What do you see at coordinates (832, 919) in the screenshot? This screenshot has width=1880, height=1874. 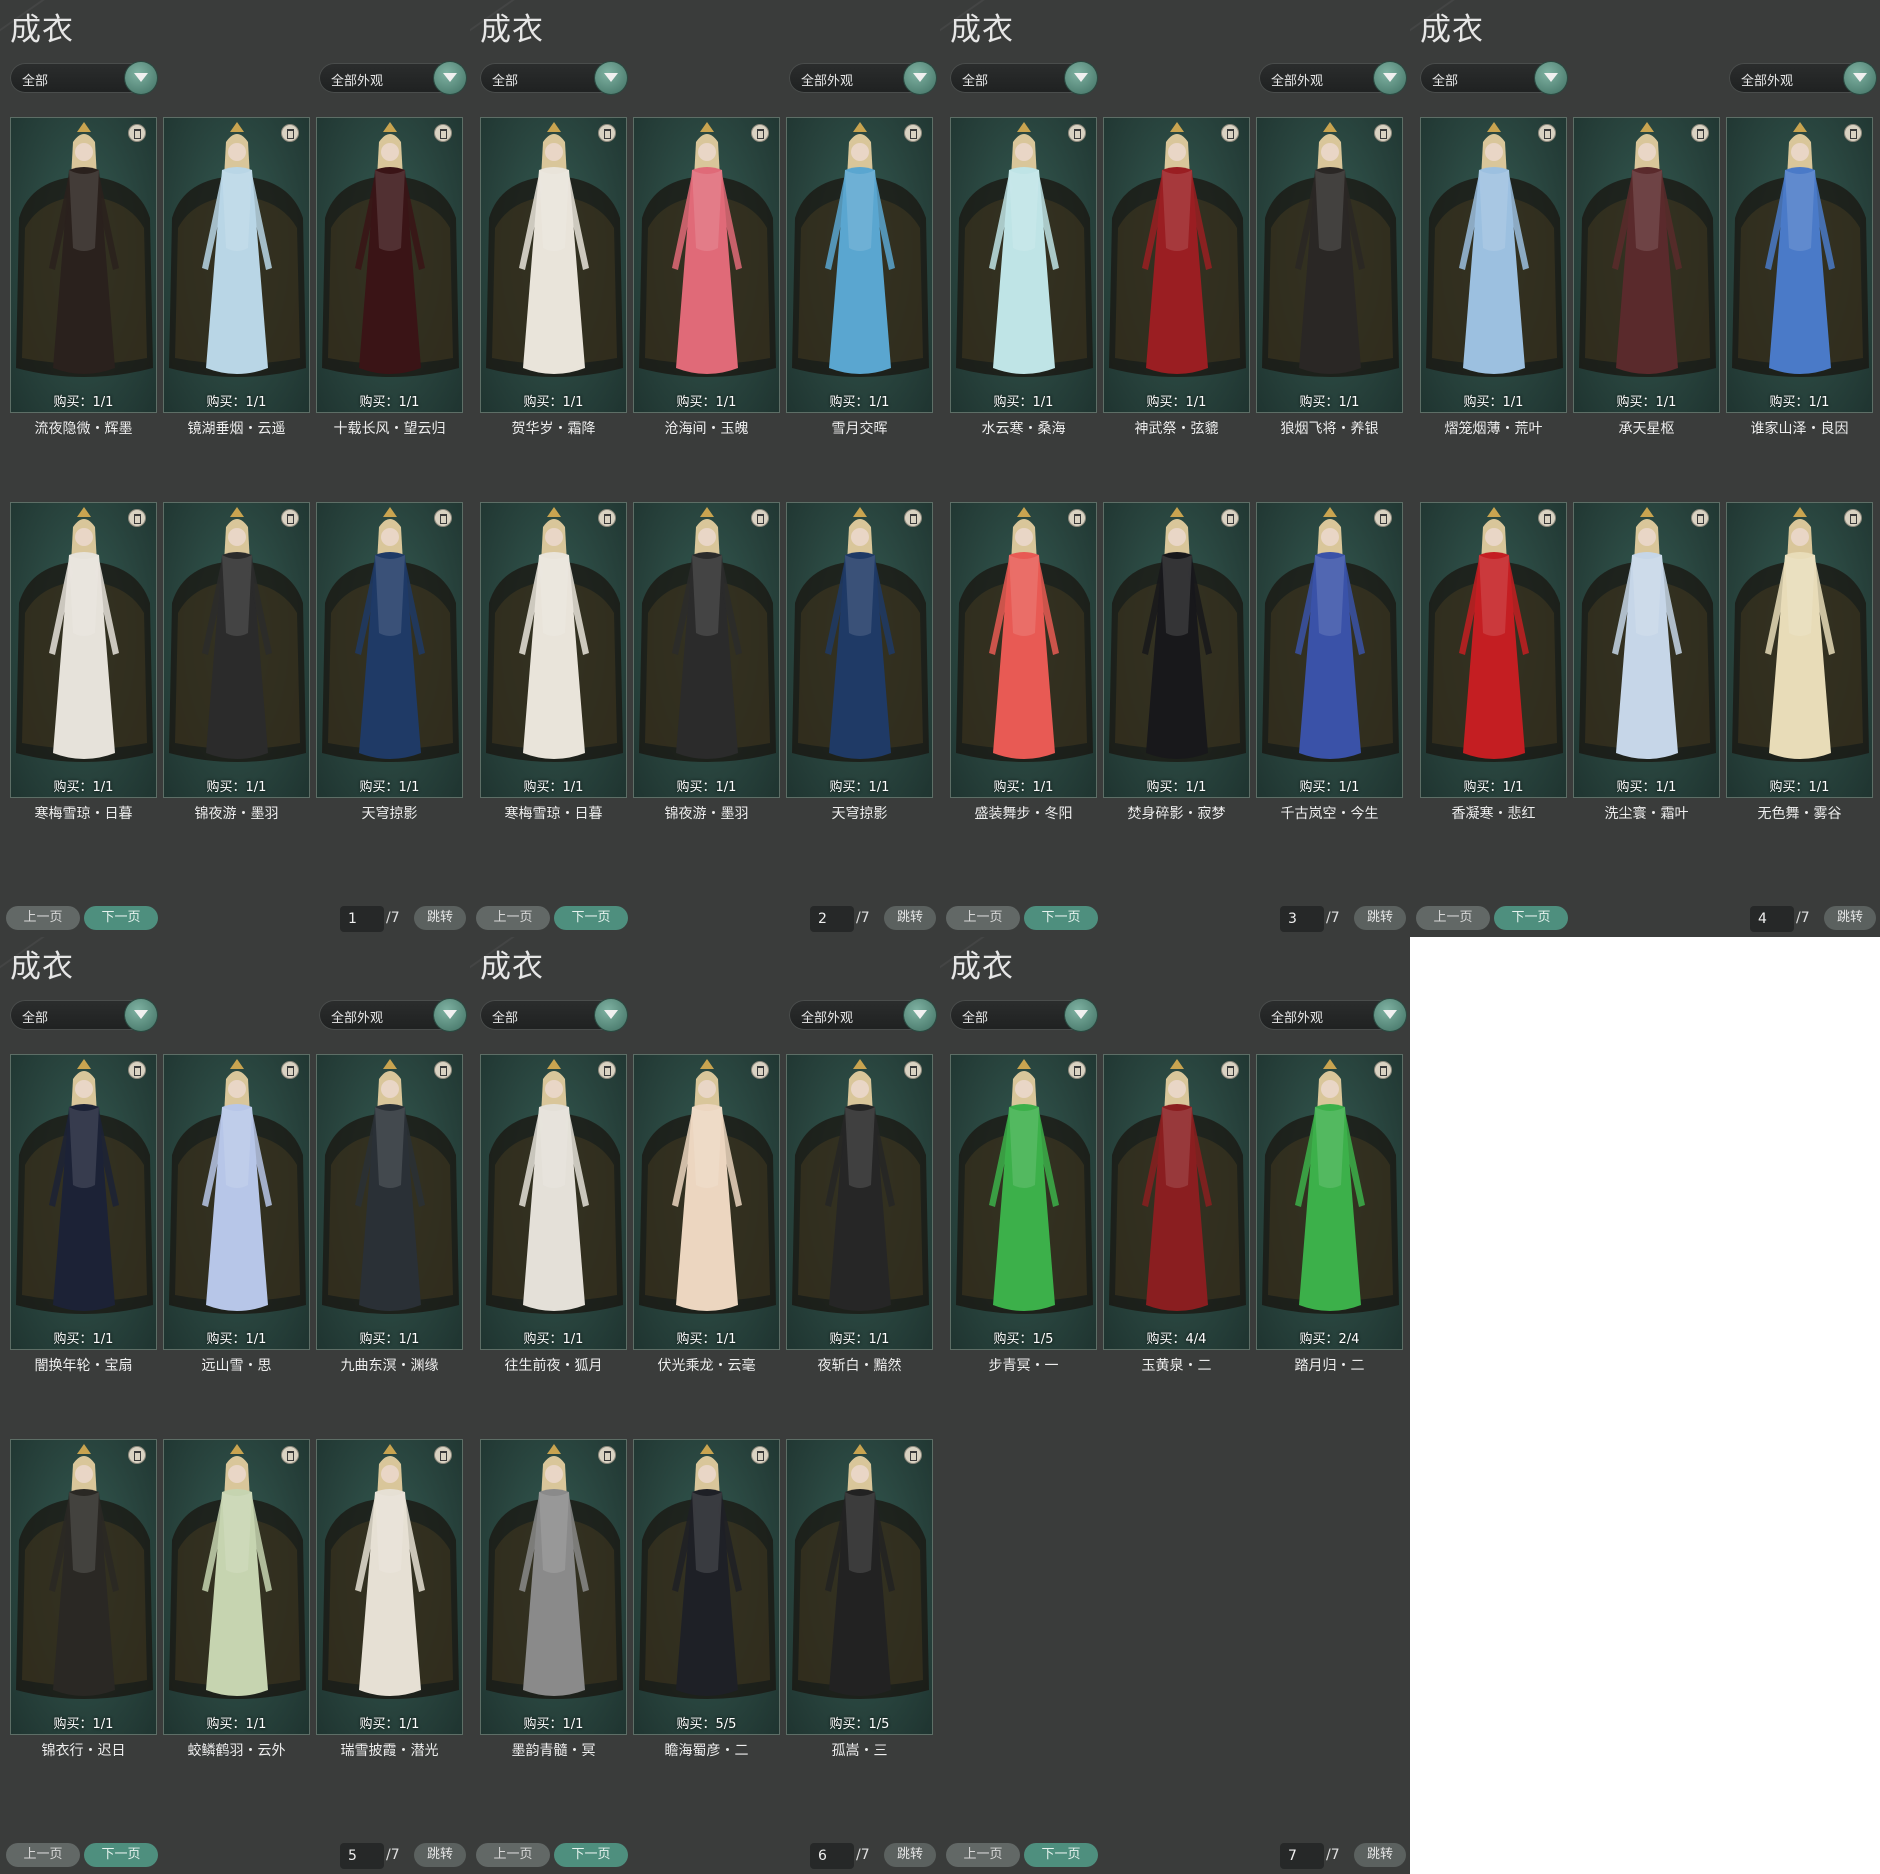 I see `page-number-input: 2` at bounding box center [832, 919].